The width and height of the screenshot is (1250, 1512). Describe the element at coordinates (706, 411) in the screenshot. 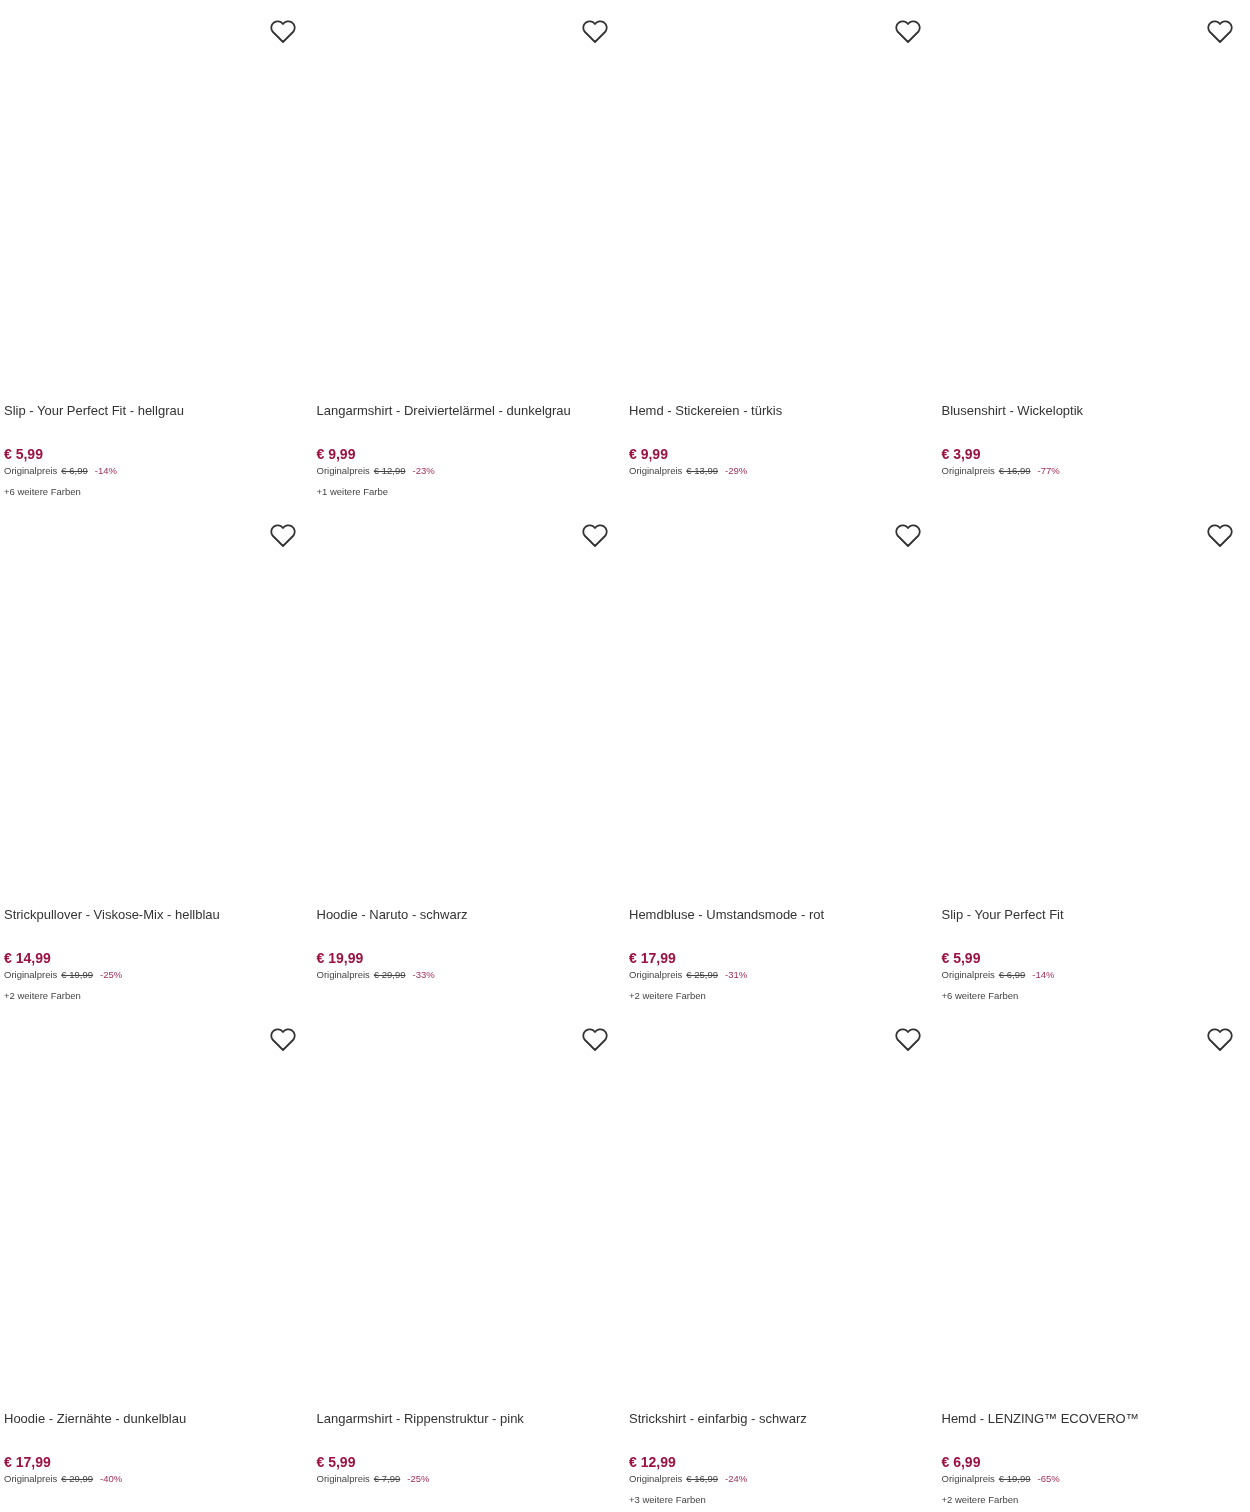

I see `product-title: Hemd - Stickereien - türkis` at that location.